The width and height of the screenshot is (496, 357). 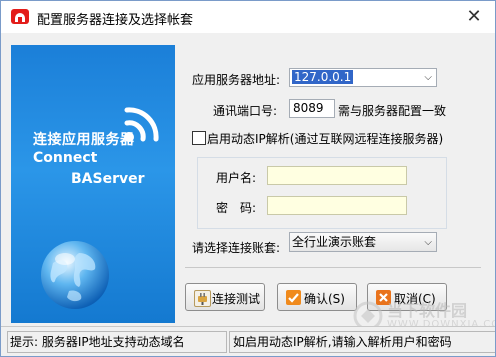 I want to click on separator, so click(x=333, y=267).